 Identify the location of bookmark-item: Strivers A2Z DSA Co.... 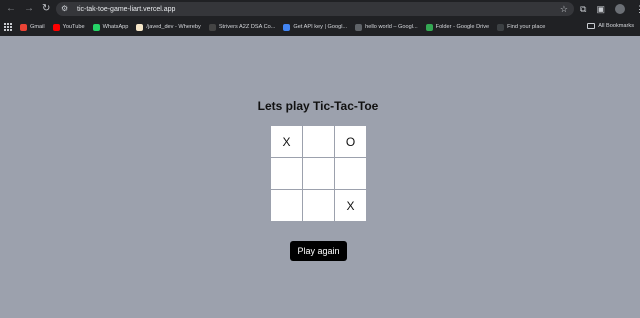
(242, 27).